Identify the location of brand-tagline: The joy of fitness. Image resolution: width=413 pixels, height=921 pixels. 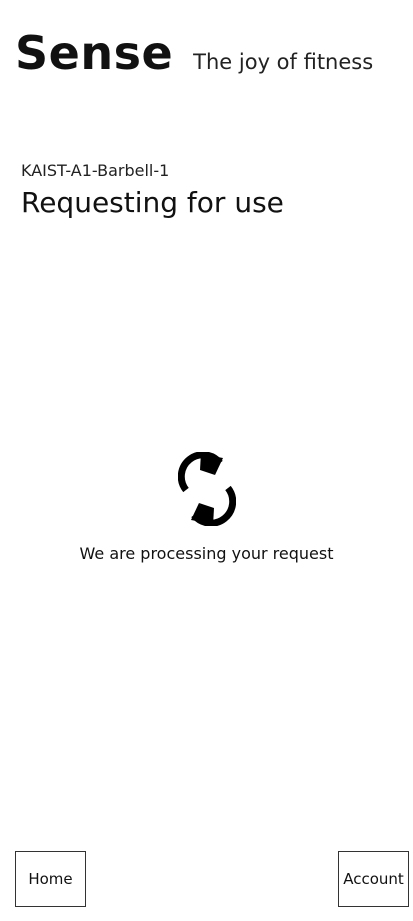
(283, 62).